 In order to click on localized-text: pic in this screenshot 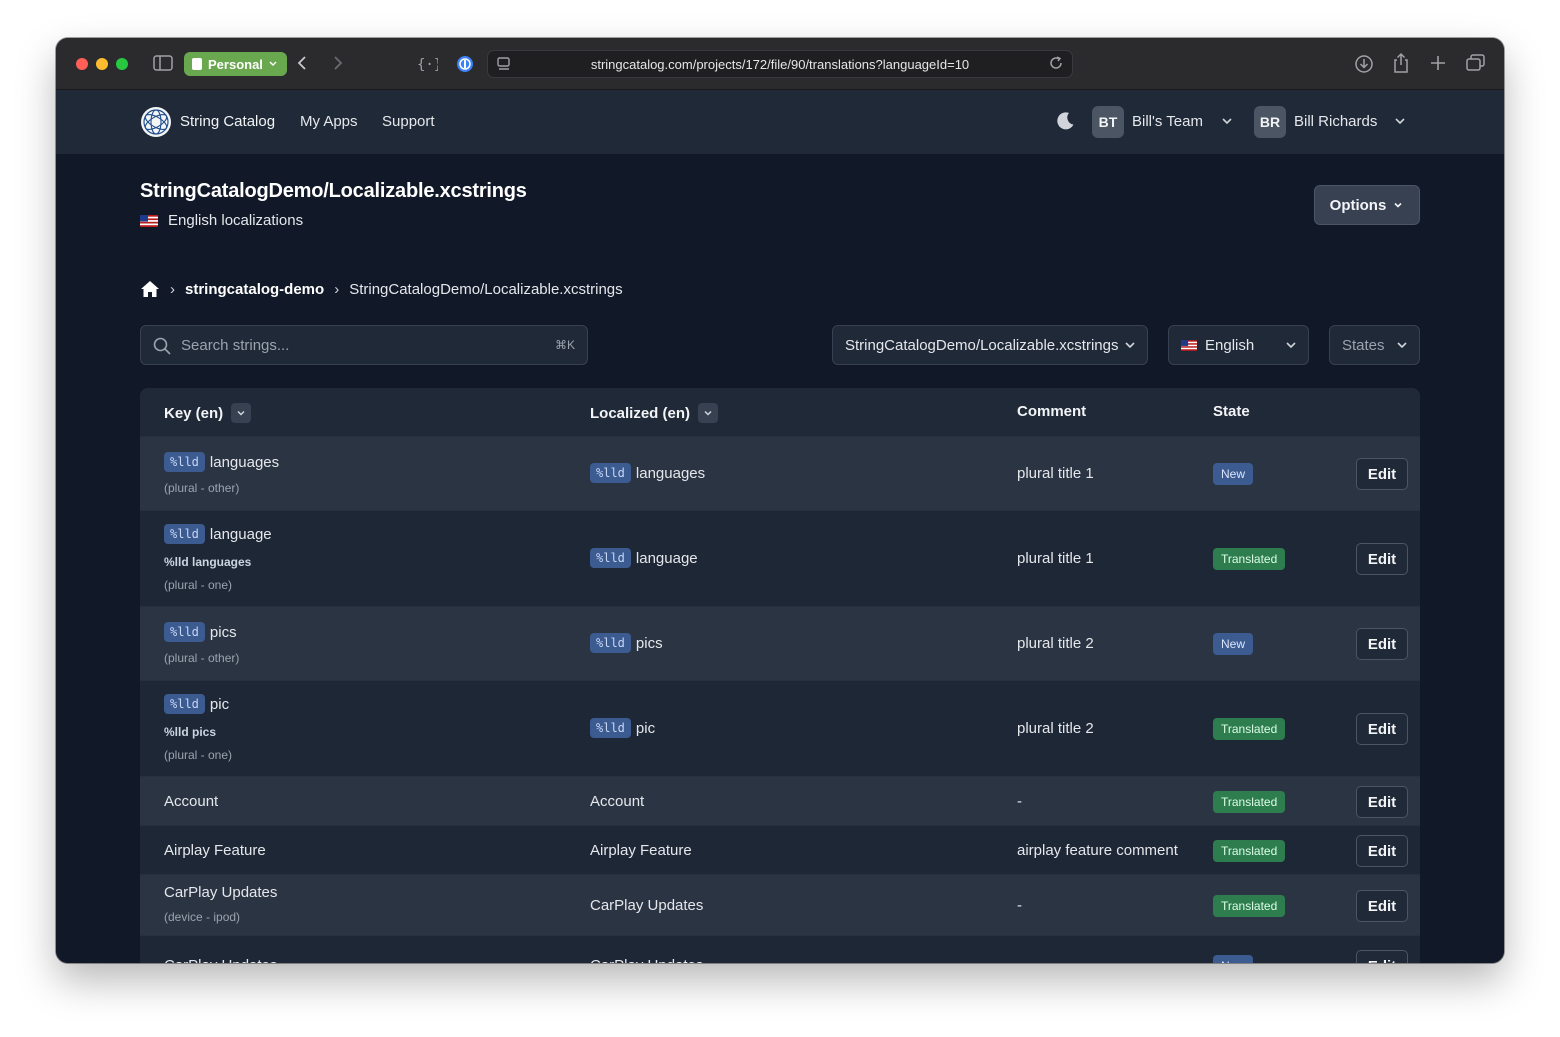, I will do `click(645, 728)`.